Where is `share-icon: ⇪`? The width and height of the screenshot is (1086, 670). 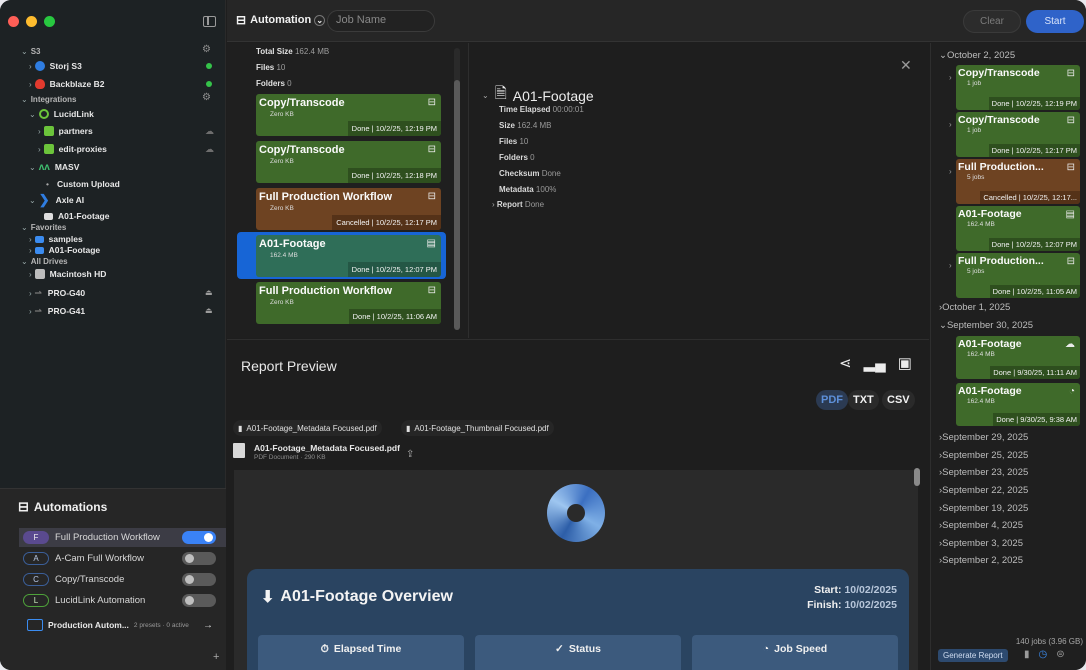 share-icon: ⇪ is located at coordinates (410, 454).